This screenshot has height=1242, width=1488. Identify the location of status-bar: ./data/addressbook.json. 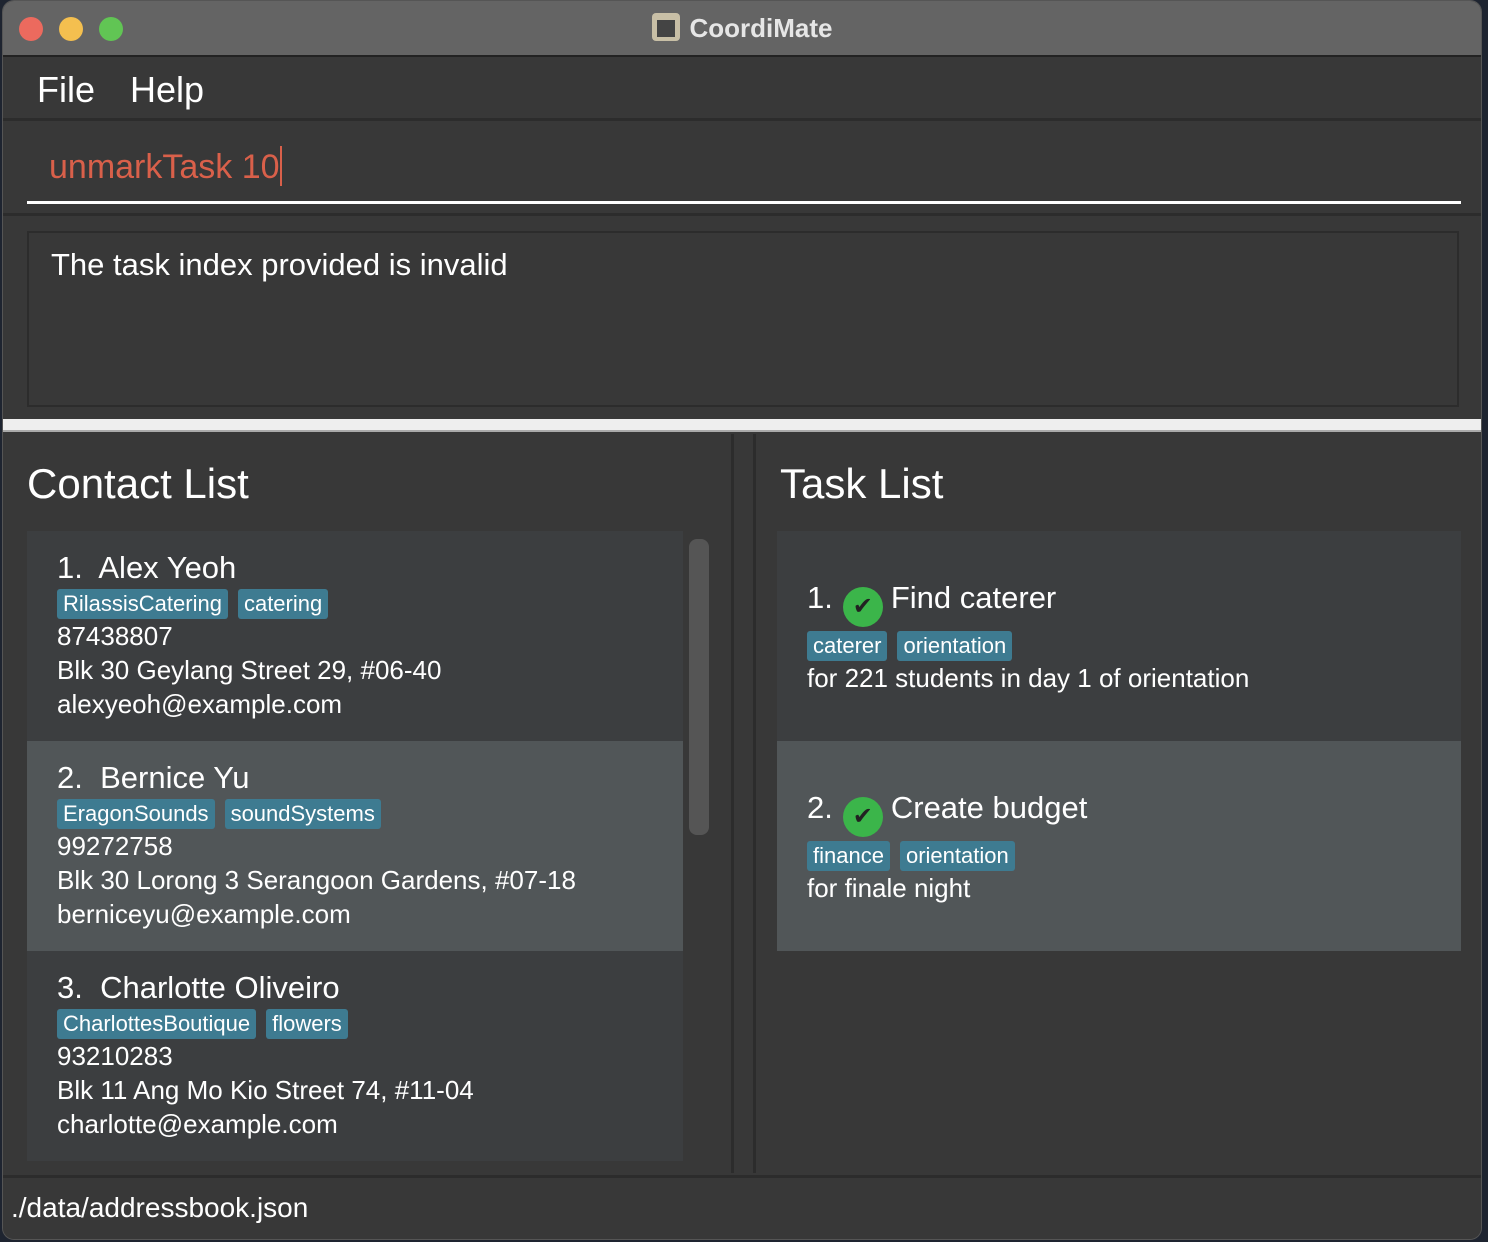
(742, 1207).